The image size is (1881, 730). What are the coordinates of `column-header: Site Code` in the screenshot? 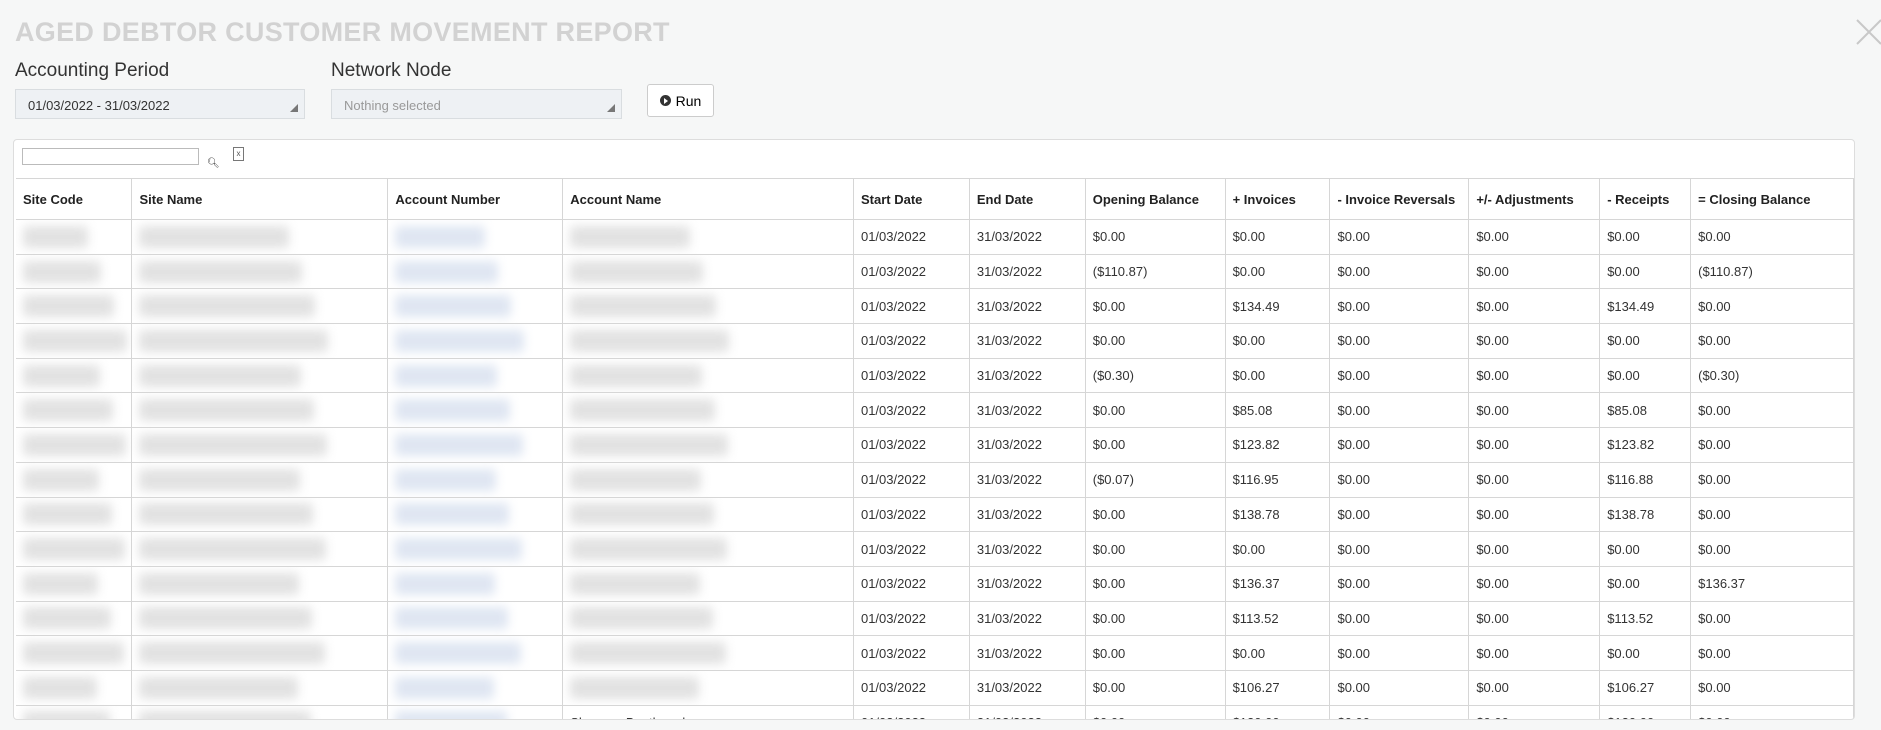 It's located at (74, 199).